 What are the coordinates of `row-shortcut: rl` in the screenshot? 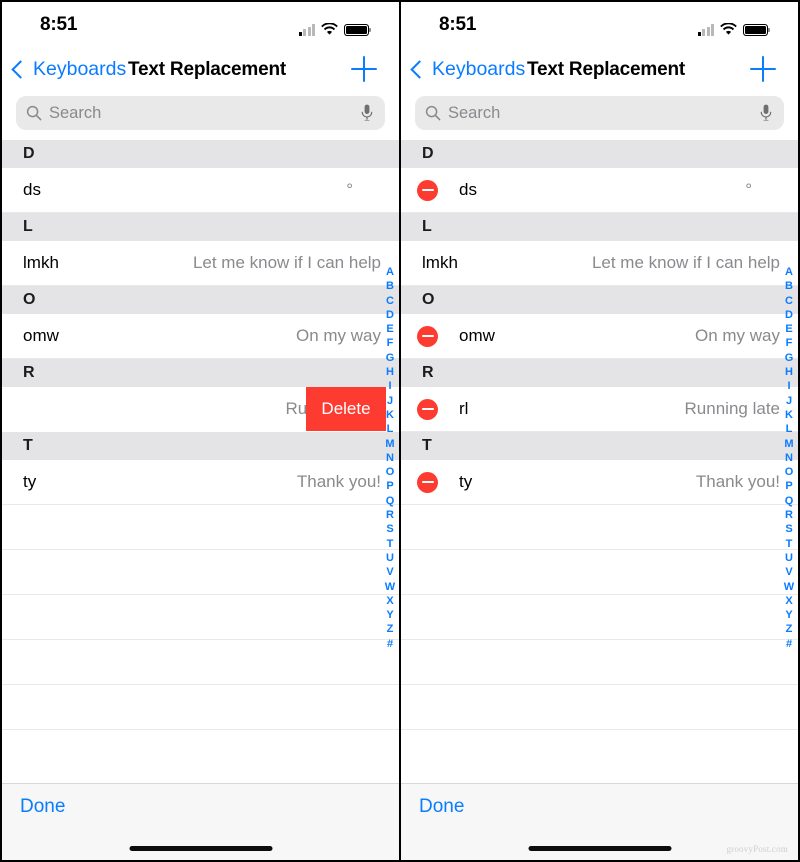 It's located at (464, 408).